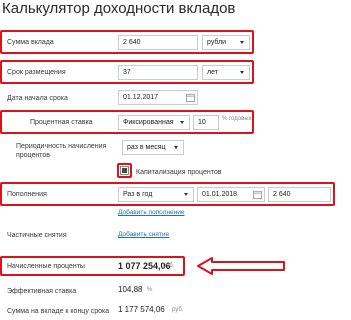 This screenshot has width=351, height=320. What do you see at coordinates (37, 235) in the screenshot?
I see `withdrawals-label: Частичные снятия` at bounding box center [37, 235].